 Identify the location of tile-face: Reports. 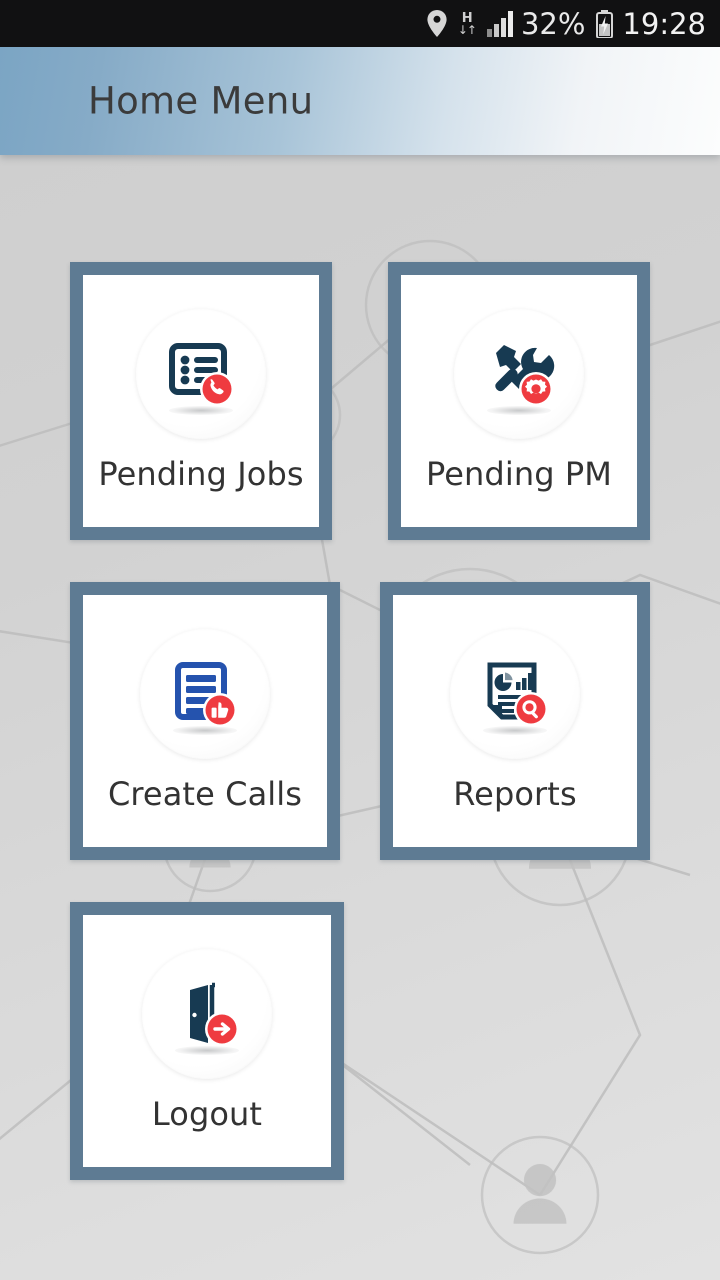
(515, 721).